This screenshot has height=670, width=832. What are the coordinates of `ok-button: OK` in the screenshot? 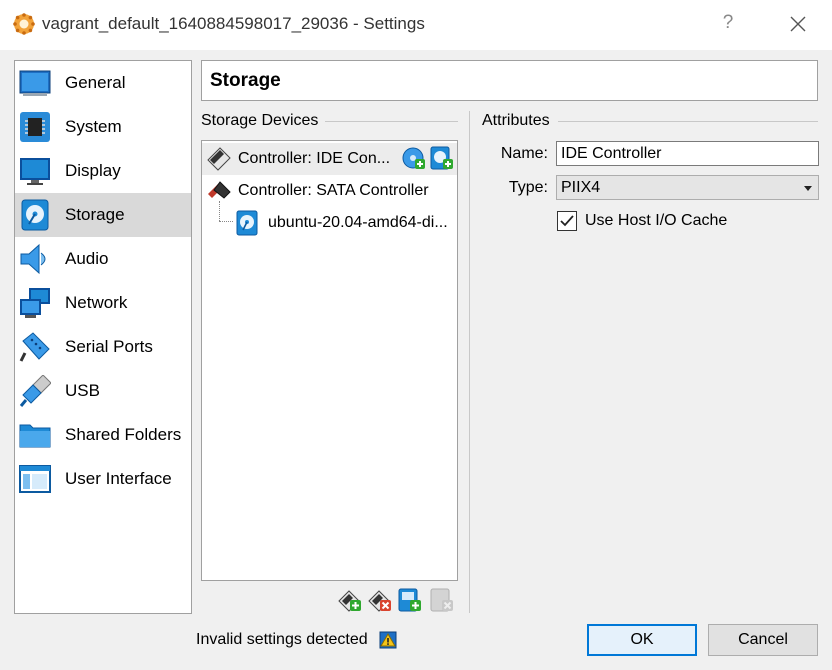 It's located at (642, 640).